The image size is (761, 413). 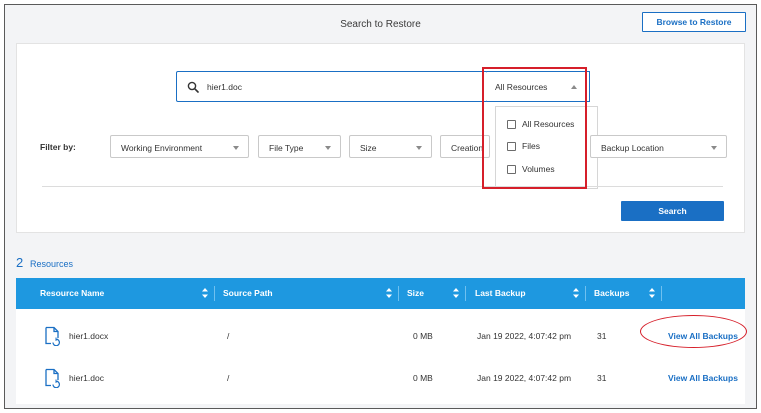 I want to click on size-select: Size, so click(x=390, y=146).